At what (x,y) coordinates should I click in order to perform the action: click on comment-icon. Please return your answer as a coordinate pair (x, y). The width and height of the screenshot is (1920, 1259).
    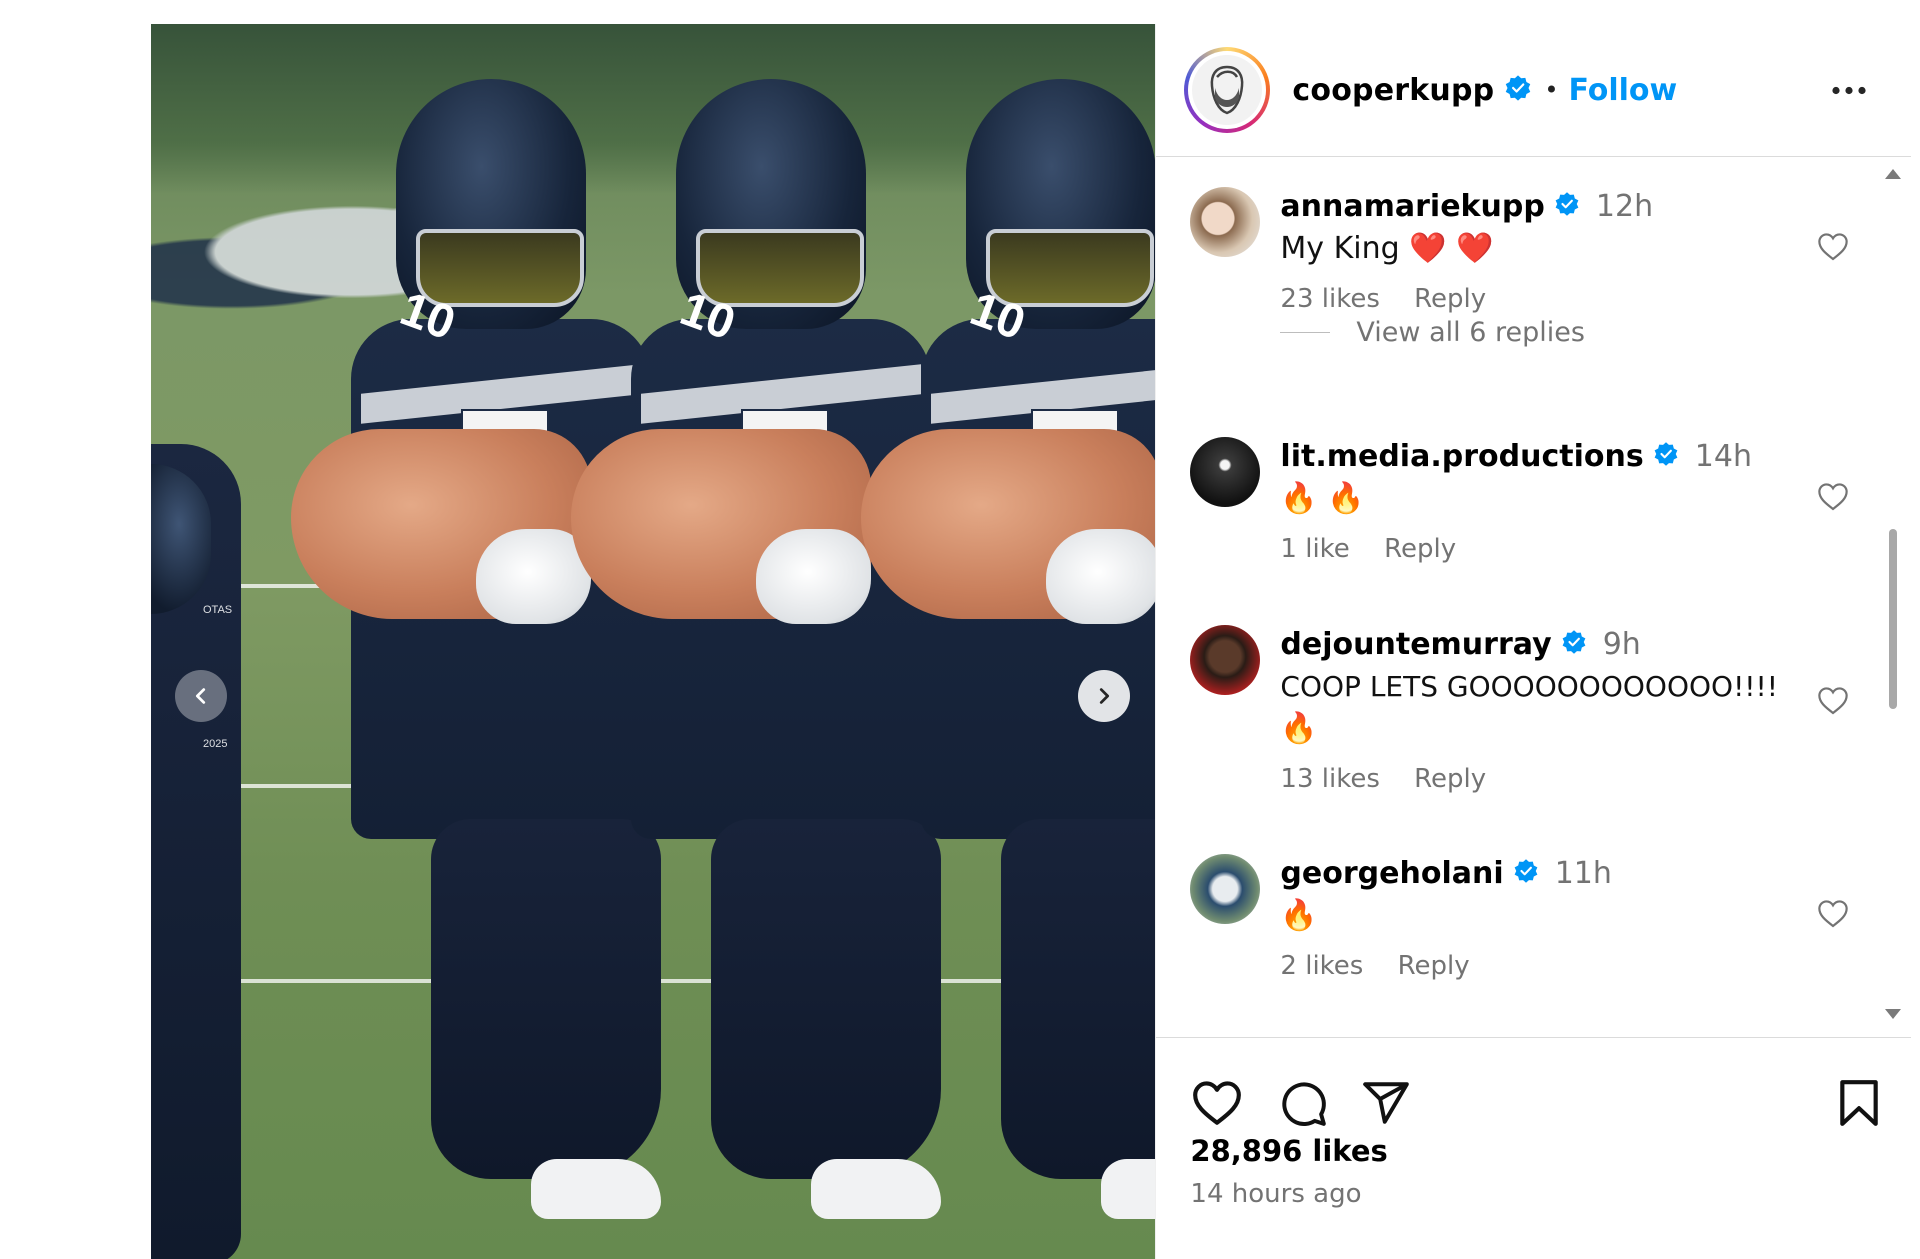
    Looking at the image, I should click on (1303, 1105).